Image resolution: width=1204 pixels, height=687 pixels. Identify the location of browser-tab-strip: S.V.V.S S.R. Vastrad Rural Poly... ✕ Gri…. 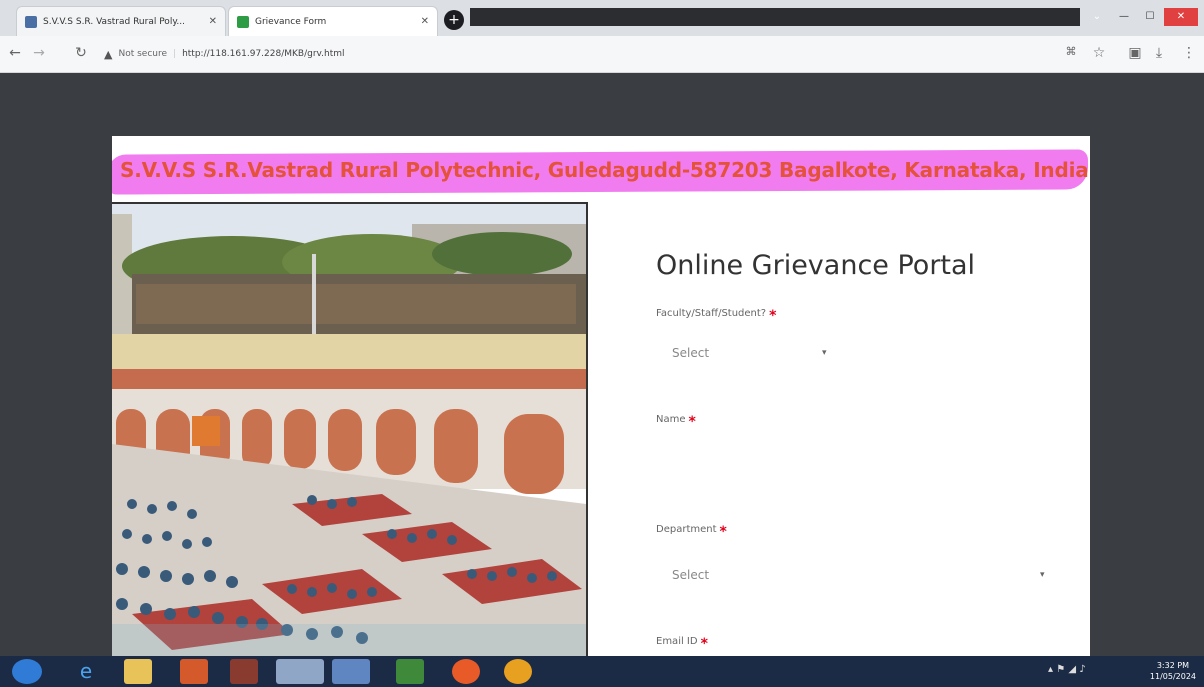
(602, 18).